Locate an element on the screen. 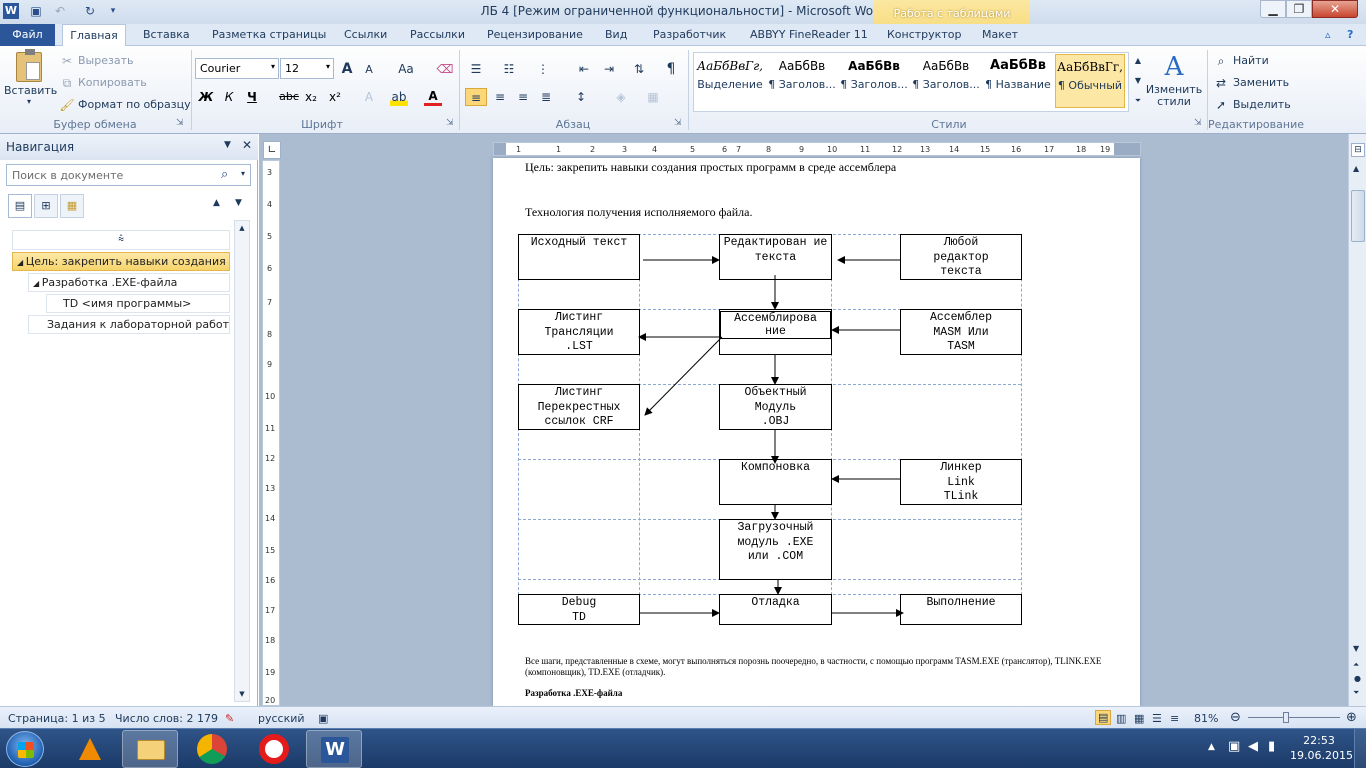 The height and width of the screenshot is (768, 1366). sort-icon: ⇅ is located at coordinates (639, 69).